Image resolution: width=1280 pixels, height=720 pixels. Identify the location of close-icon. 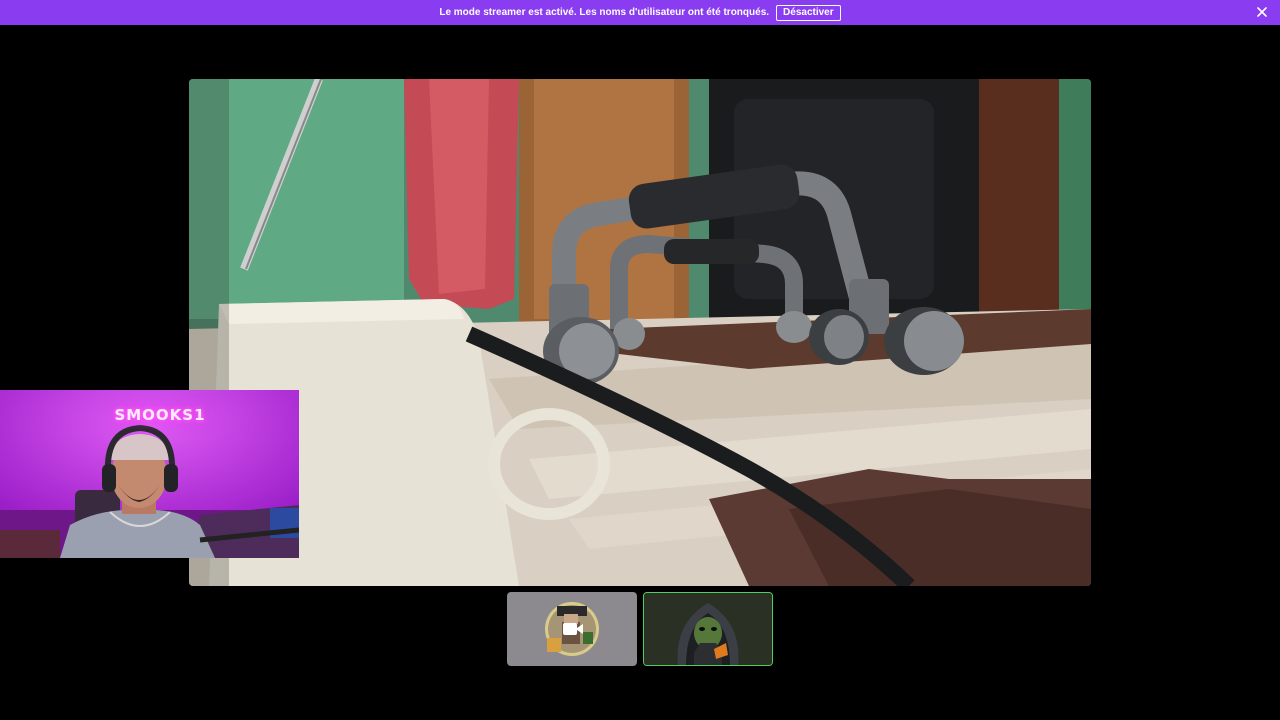
(1262, 12).